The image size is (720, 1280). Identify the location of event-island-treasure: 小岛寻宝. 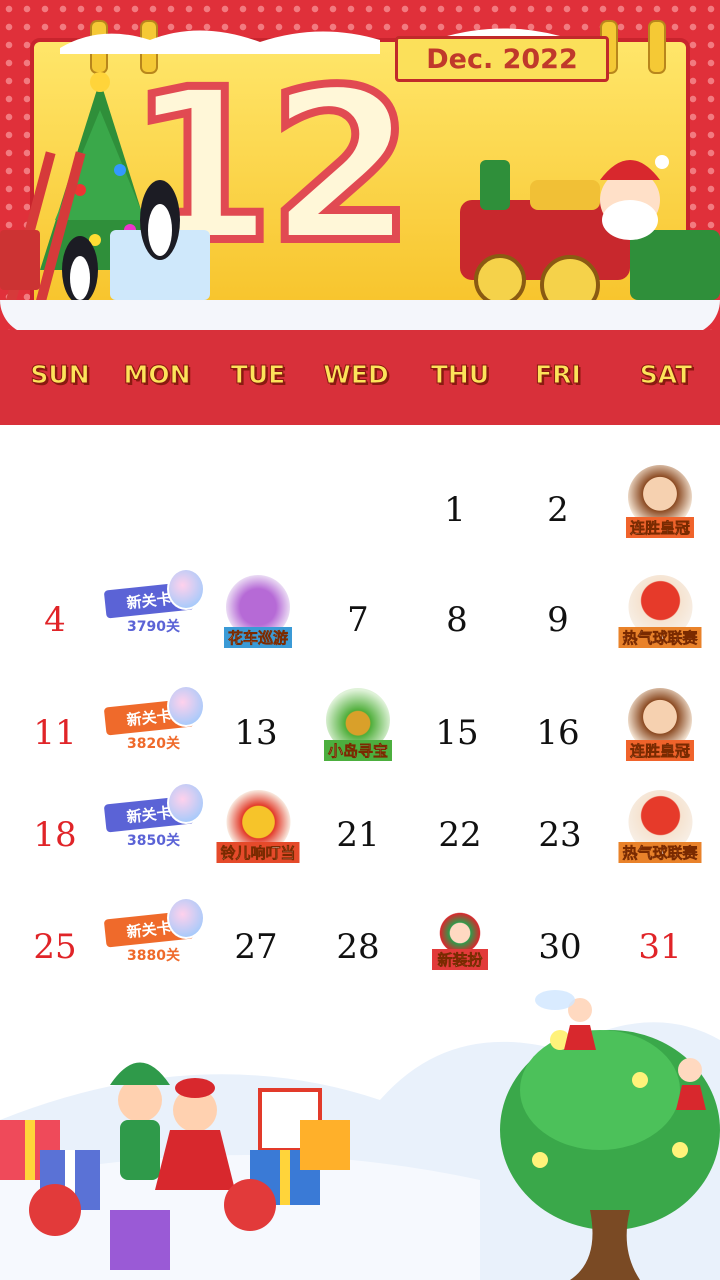
(358, 724).